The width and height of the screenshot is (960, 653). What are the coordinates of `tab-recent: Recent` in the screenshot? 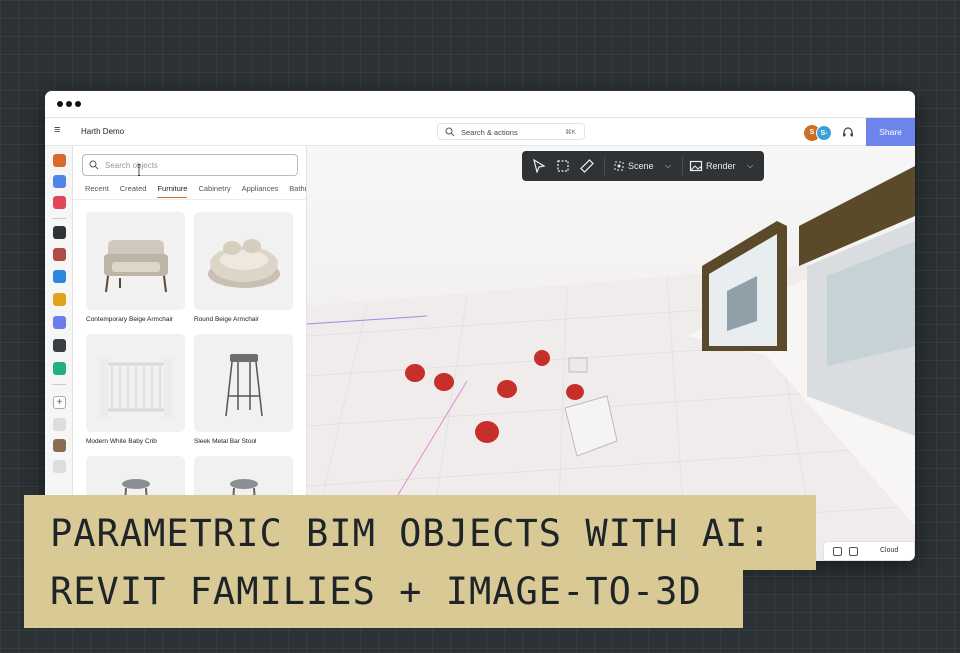 It's located at (97, 191).